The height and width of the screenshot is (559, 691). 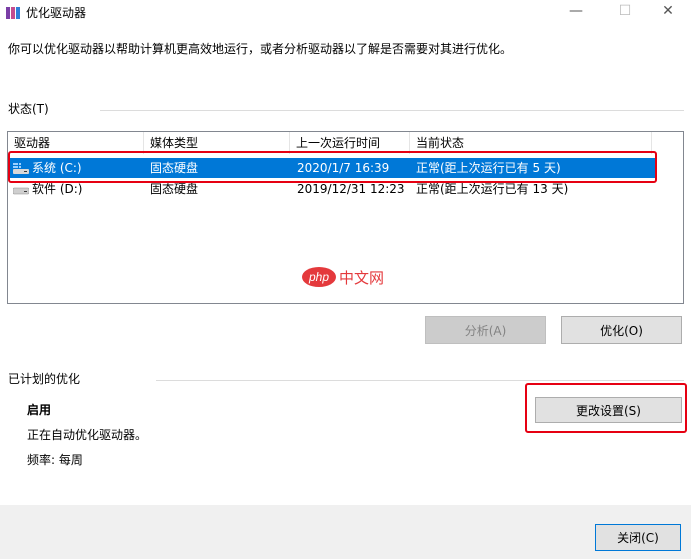 I want to click on maximize-icon: ☐, so click(x=625, y=12).